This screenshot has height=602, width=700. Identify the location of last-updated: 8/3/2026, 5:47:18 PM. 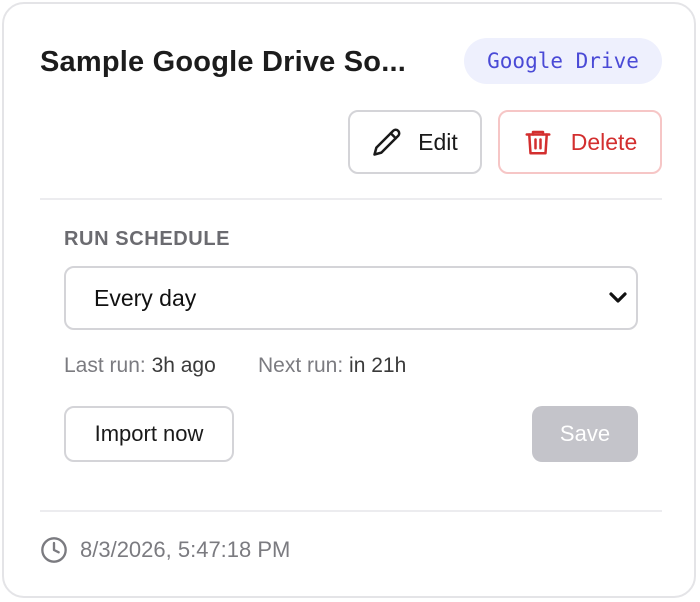
(165, 550).